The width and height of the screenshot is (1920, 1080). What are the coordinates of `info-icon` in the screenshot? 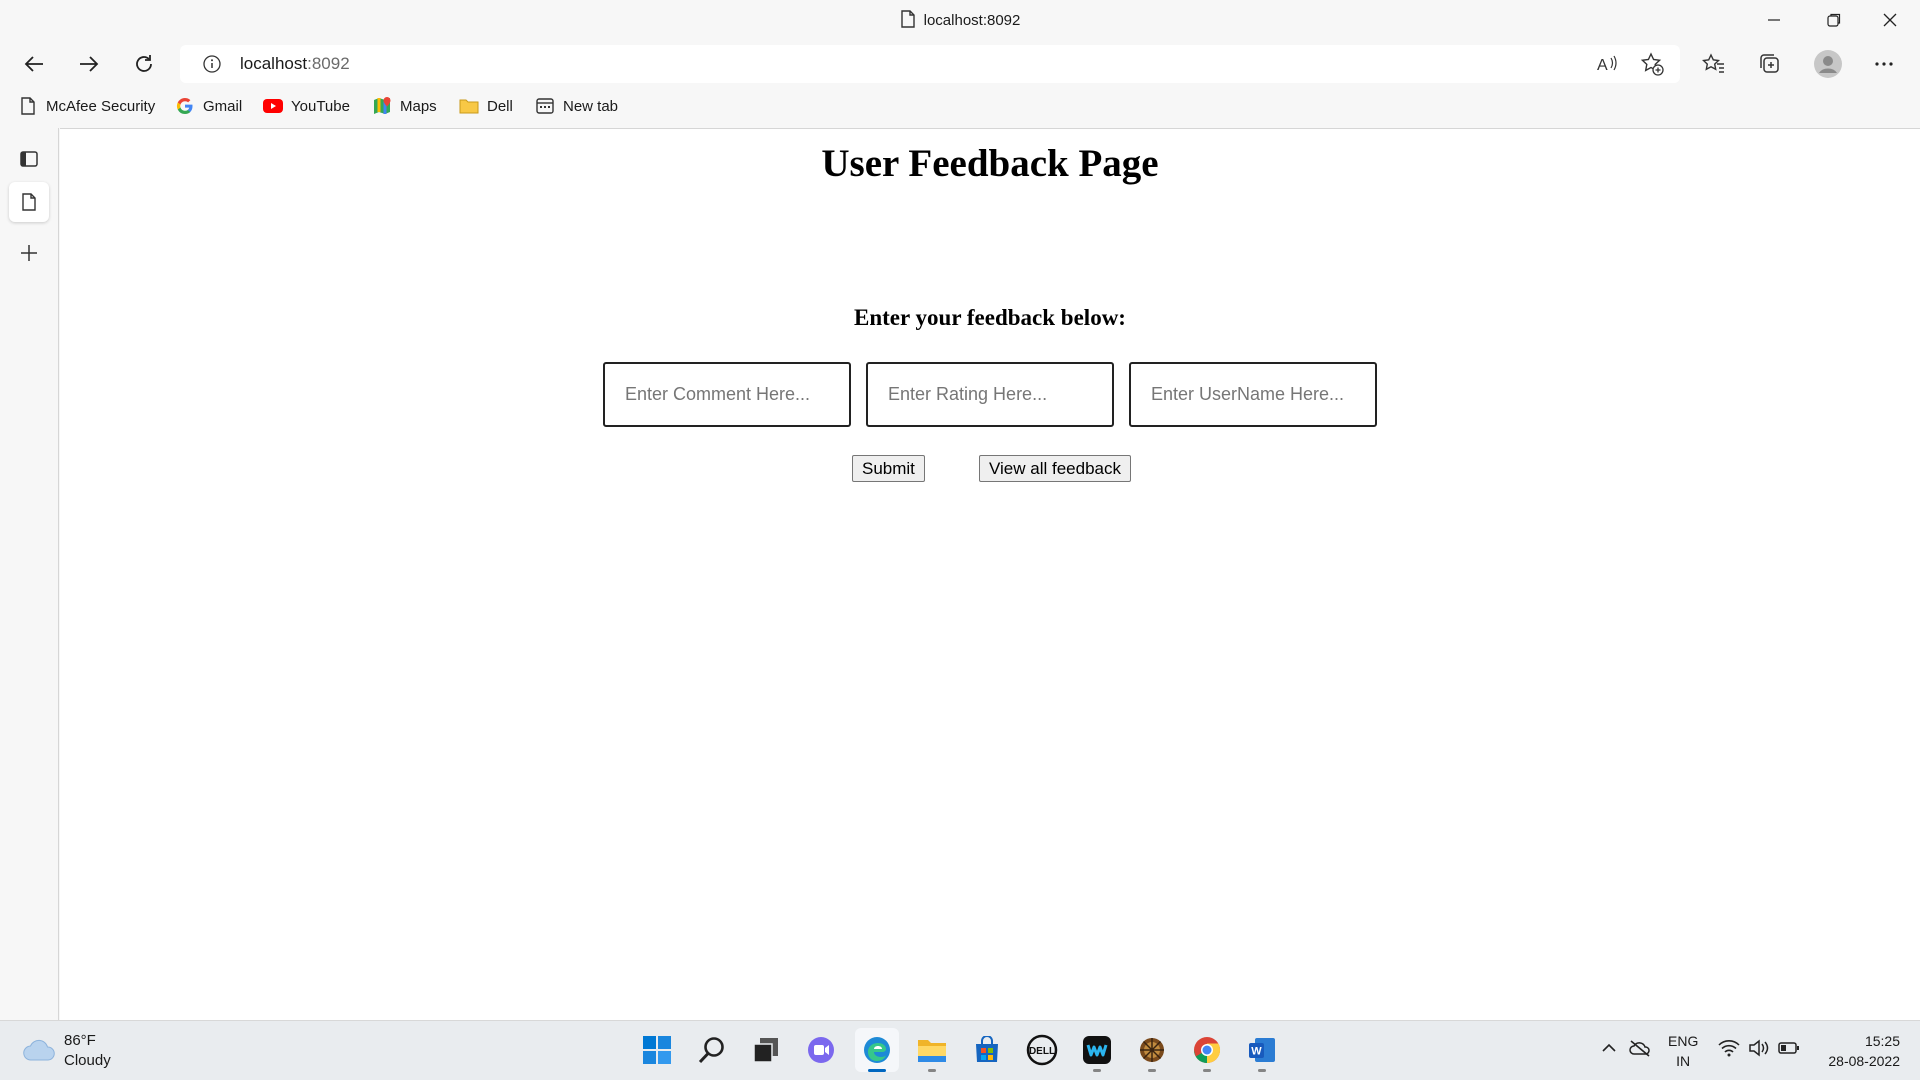 It's located at (212, 64).